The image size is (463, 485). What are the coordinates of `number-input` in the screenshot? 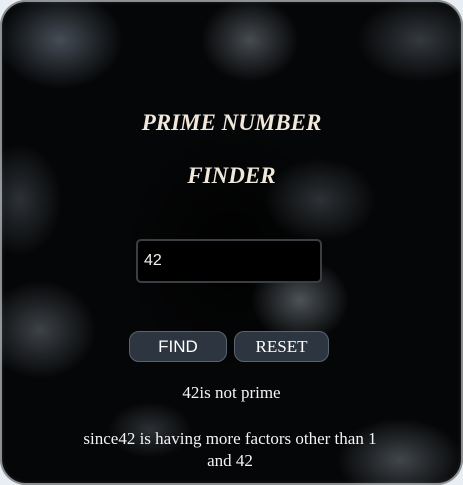 It's located at (229, 261).